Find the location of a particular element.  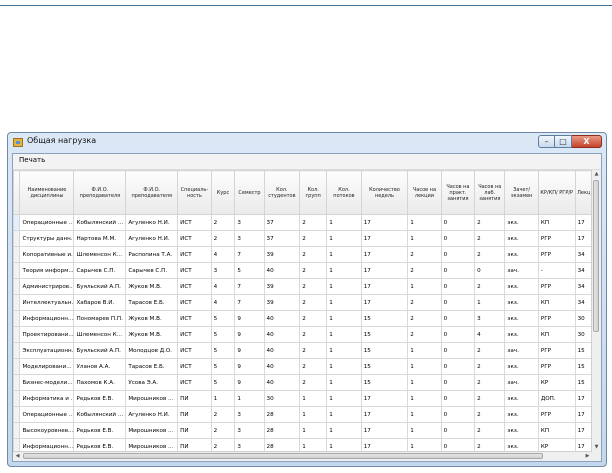

table-cell: зач. is located at coordinates (521, 382).